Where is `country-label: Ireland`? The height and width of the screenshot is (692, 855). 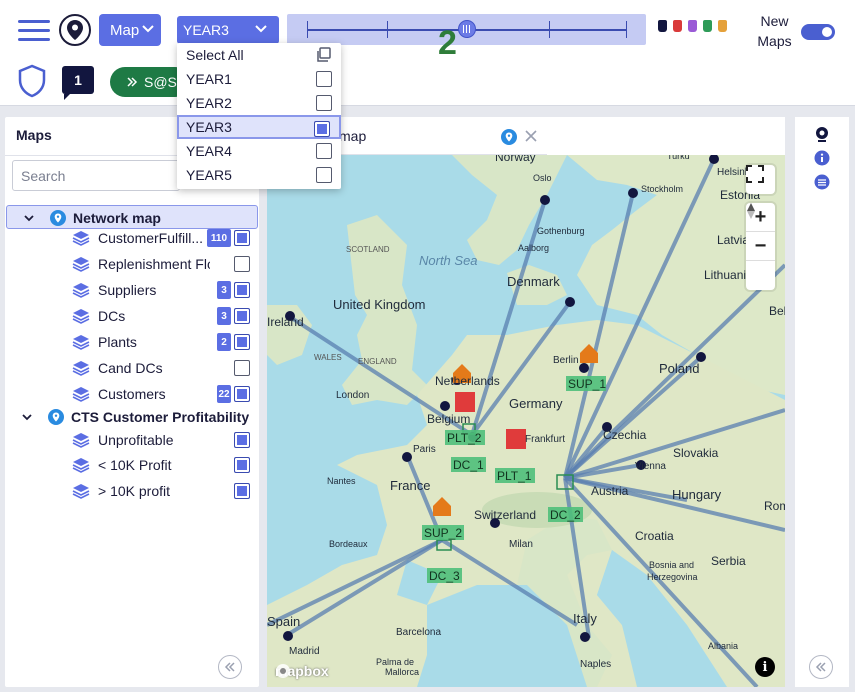 country-label: Ireland is located at coordinates (285, 322).